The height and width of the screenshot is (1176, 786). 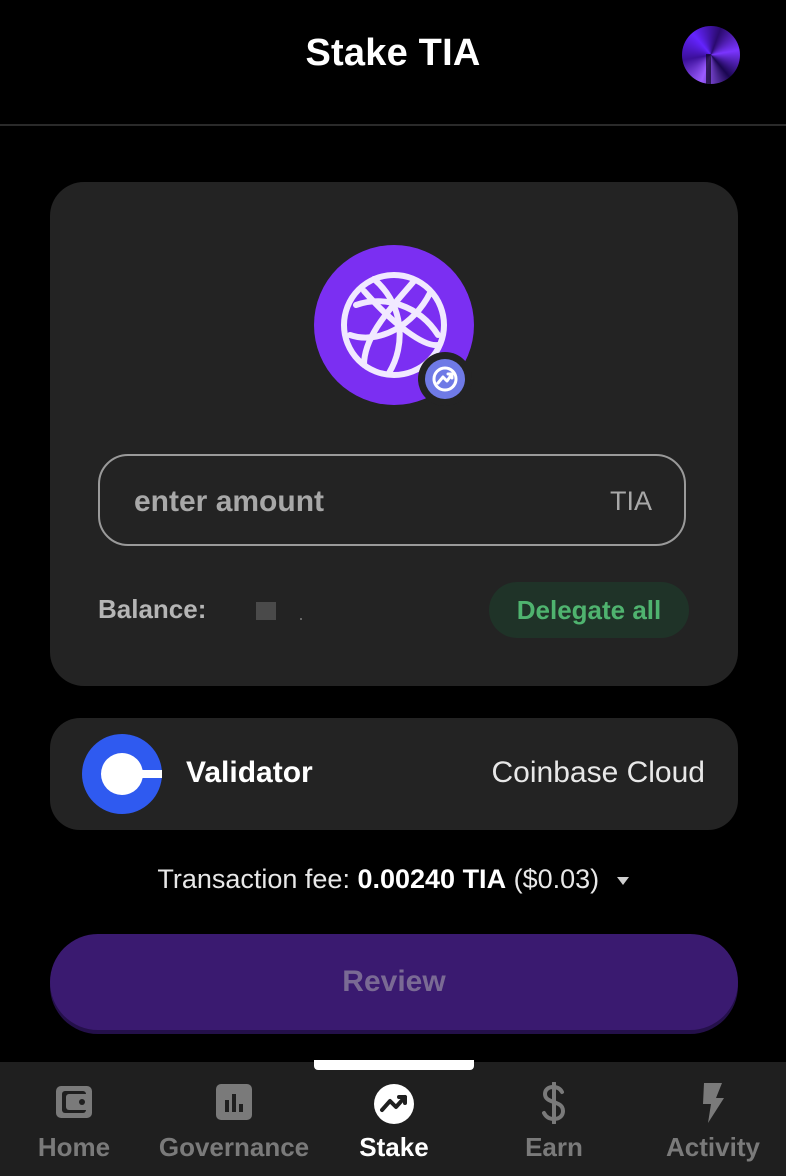 What do you see at coordinates (354, 502) in the screenshot?
I see `amount-input` at bounding box center [354, 502].